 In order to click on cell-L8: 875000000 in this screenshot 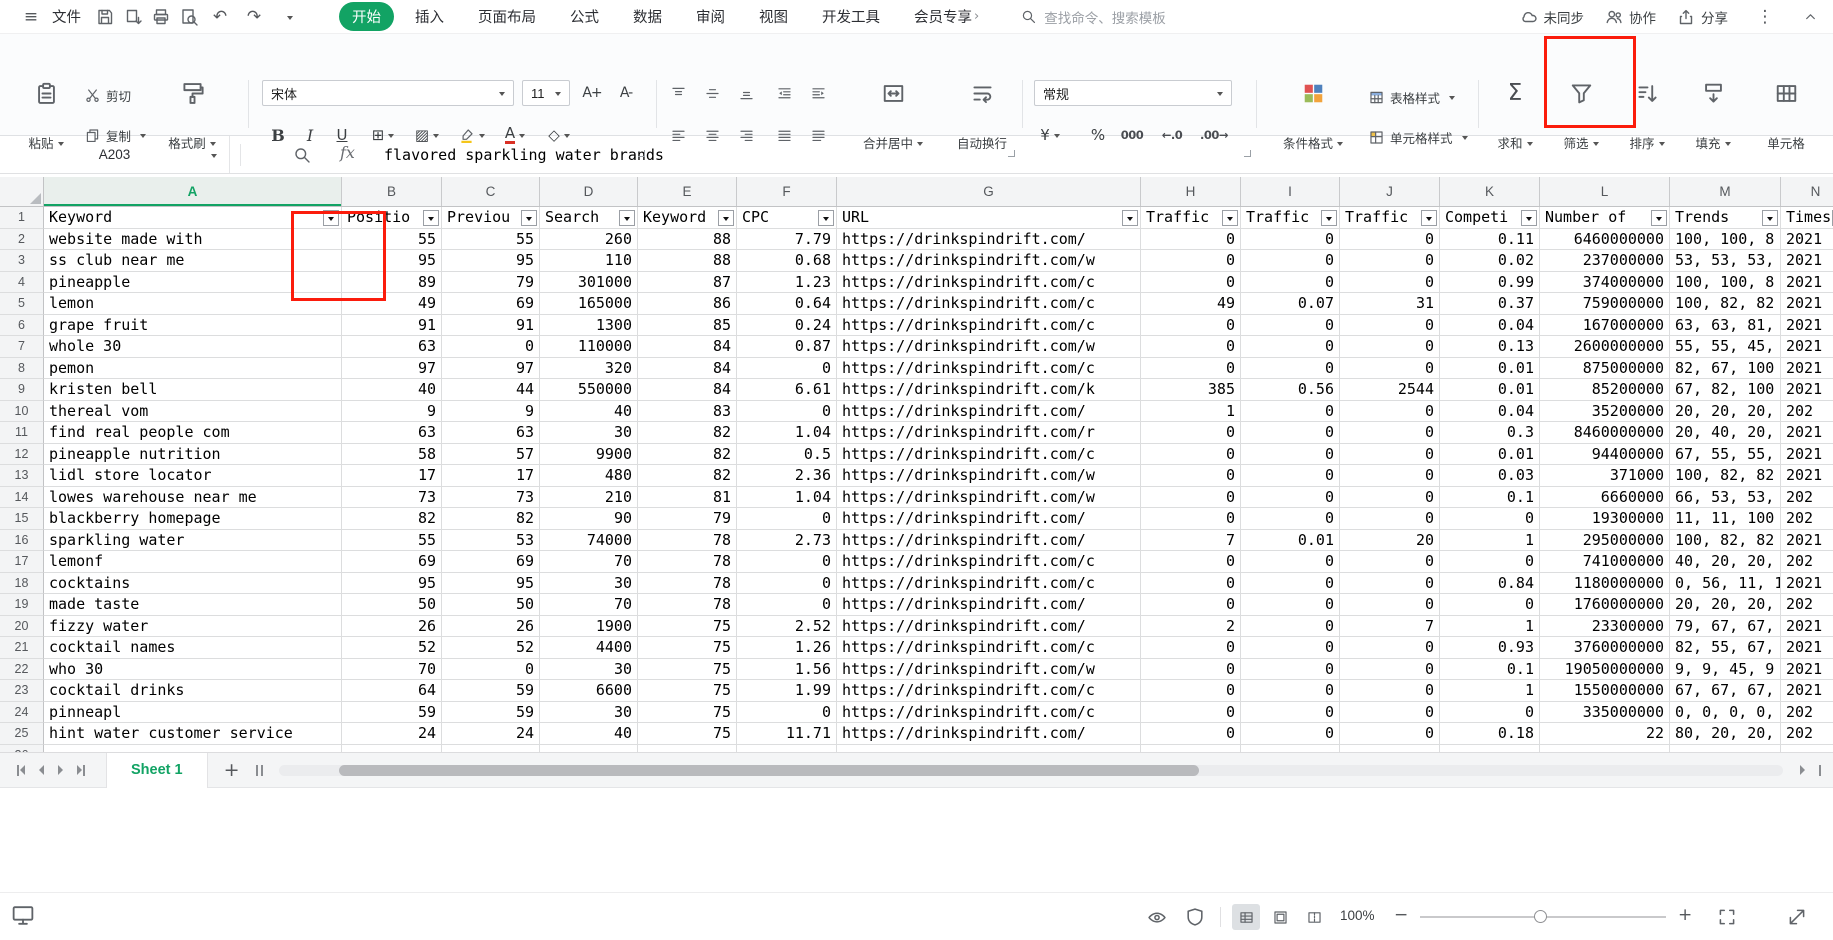, I will do `click(1605, 368)`.